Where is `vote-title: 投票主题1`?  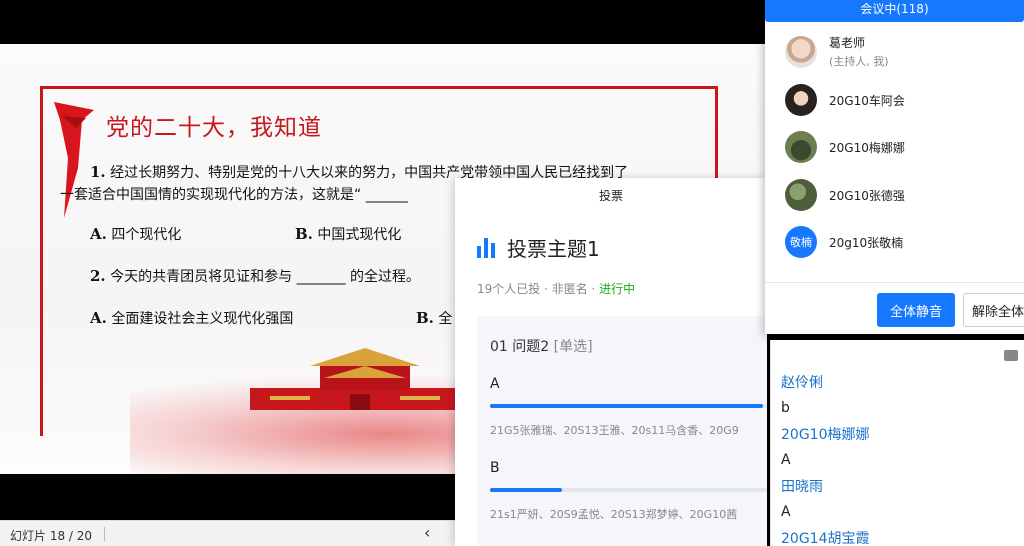 vote-title: 投票主题1 is located at coordinates (553, 249).